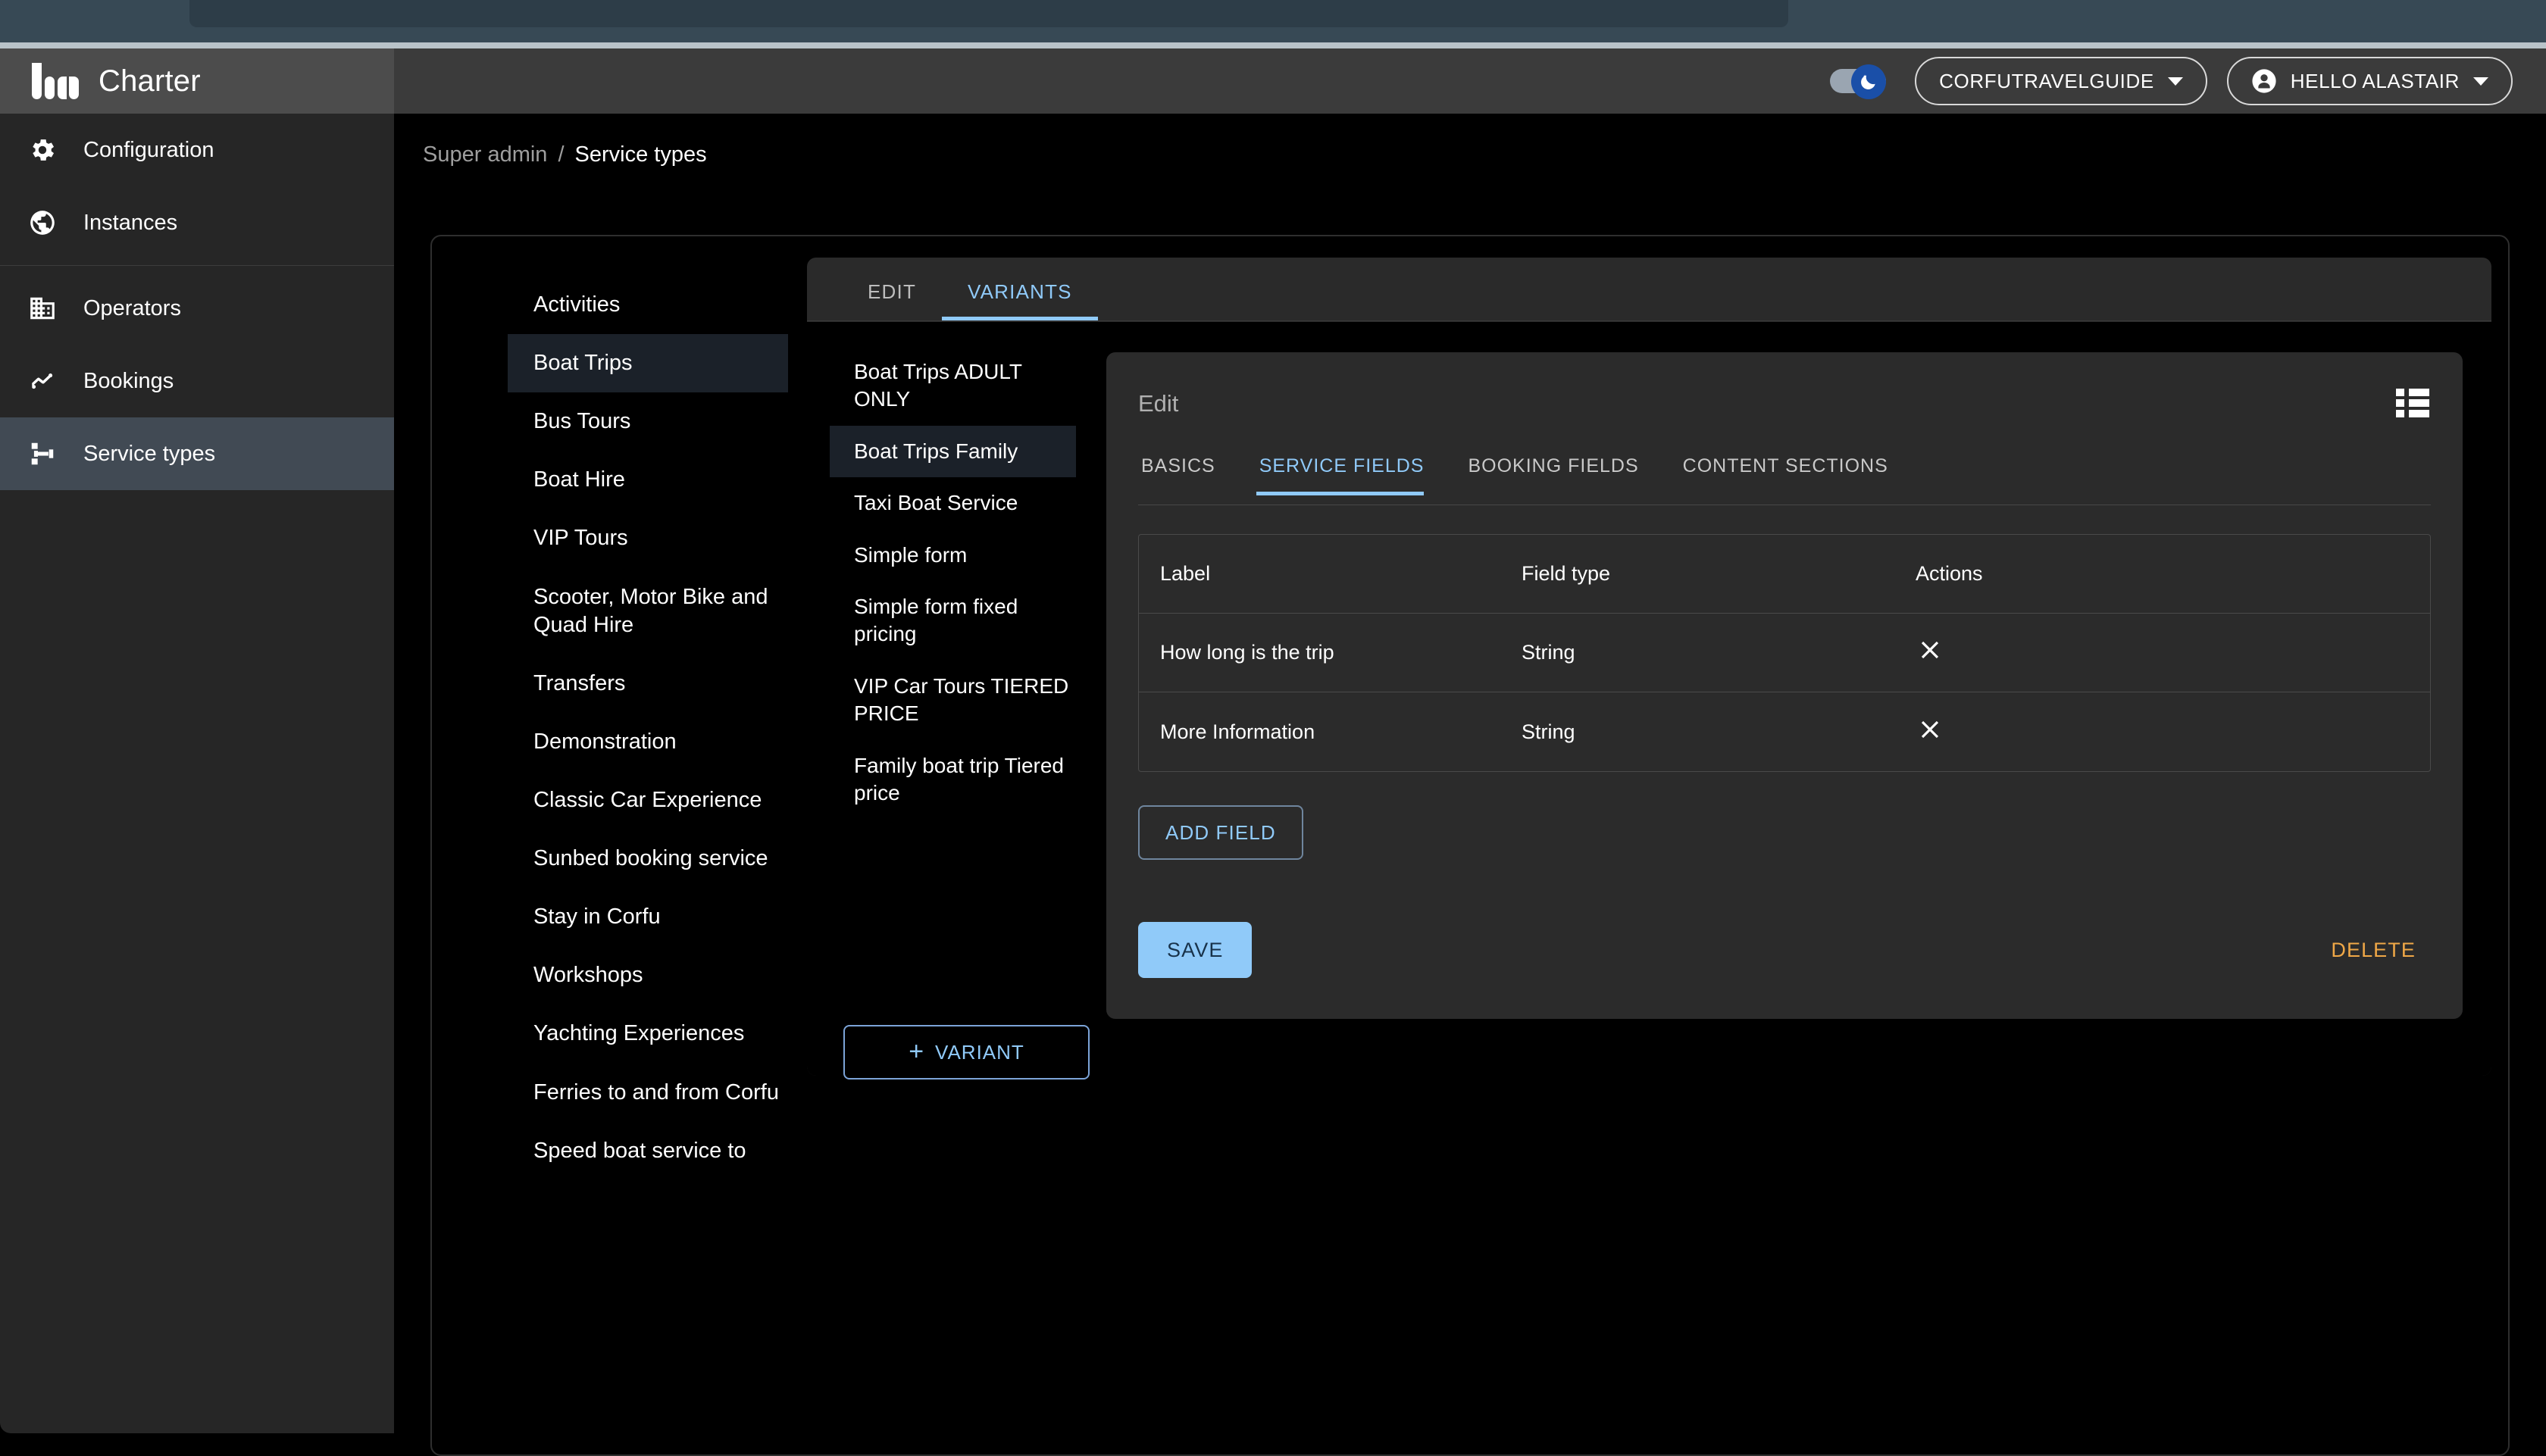  What do you see at coordinates (485, 154) in the screenshot?
I see `breadcrumb-root-link: Super admin` at bounding box center [485, 154].